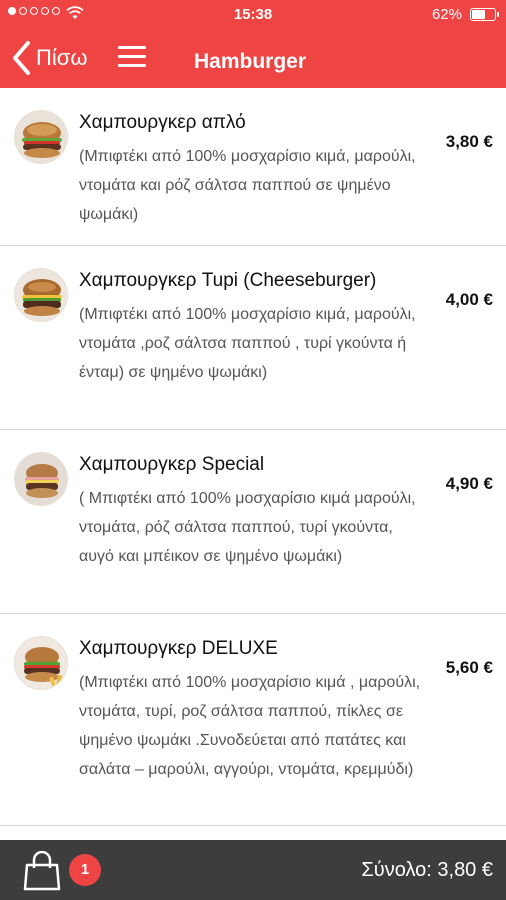  I want to click on item-price: 5,60 €, so click(469, 667).